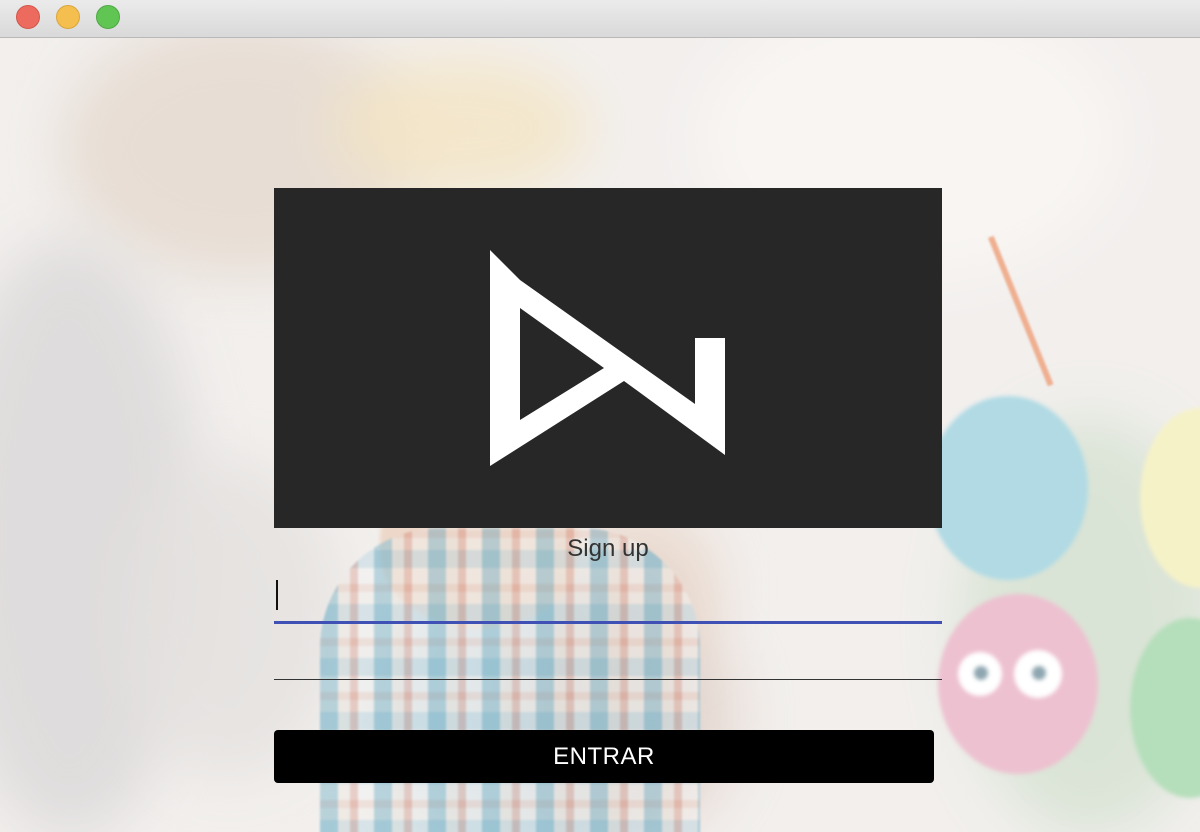 The image size is (1200, 832). What do you see at coordinates (604, 756) in the screenshot?
I see `enter-button: ENTRAR` at bounding box center [604, 756].